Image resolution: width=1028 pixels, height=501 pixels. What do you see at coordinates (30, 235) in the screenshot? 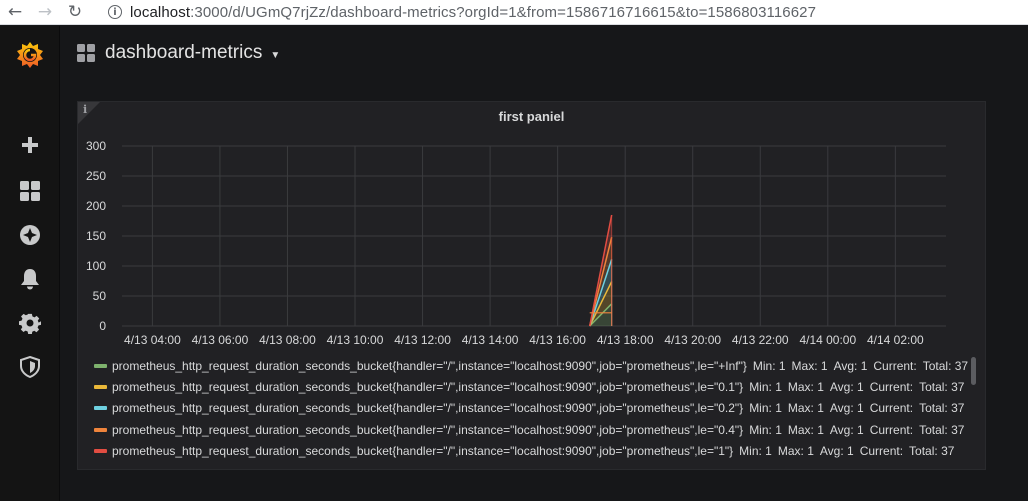
I see `explore-compass-icon` at bounding box center [30, 235].